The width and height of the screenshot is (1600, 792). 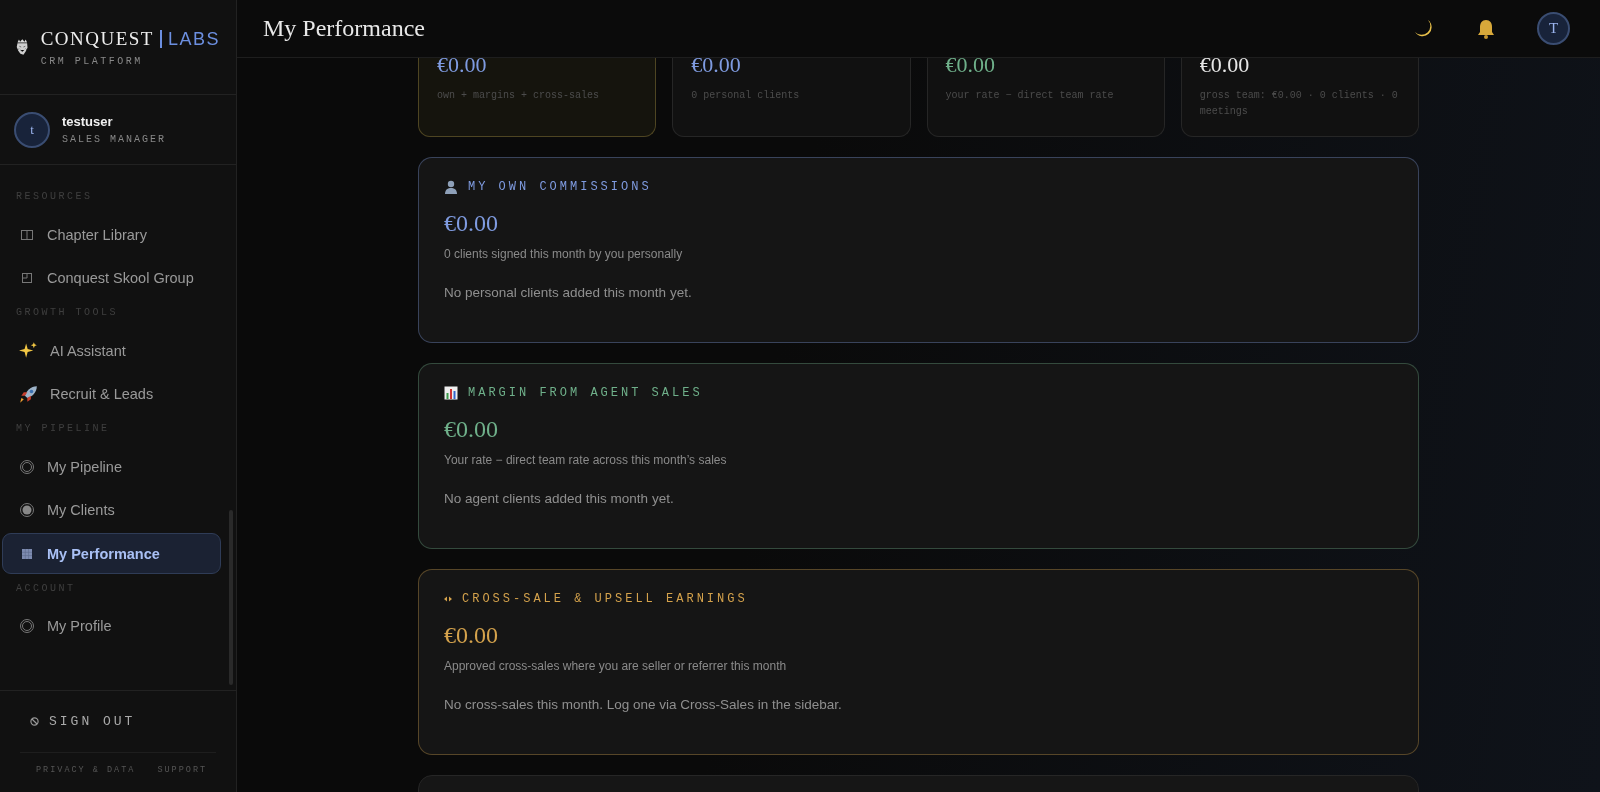 I want to click on sign-out-button: SIGN OUT, so click(x=118, y=722).